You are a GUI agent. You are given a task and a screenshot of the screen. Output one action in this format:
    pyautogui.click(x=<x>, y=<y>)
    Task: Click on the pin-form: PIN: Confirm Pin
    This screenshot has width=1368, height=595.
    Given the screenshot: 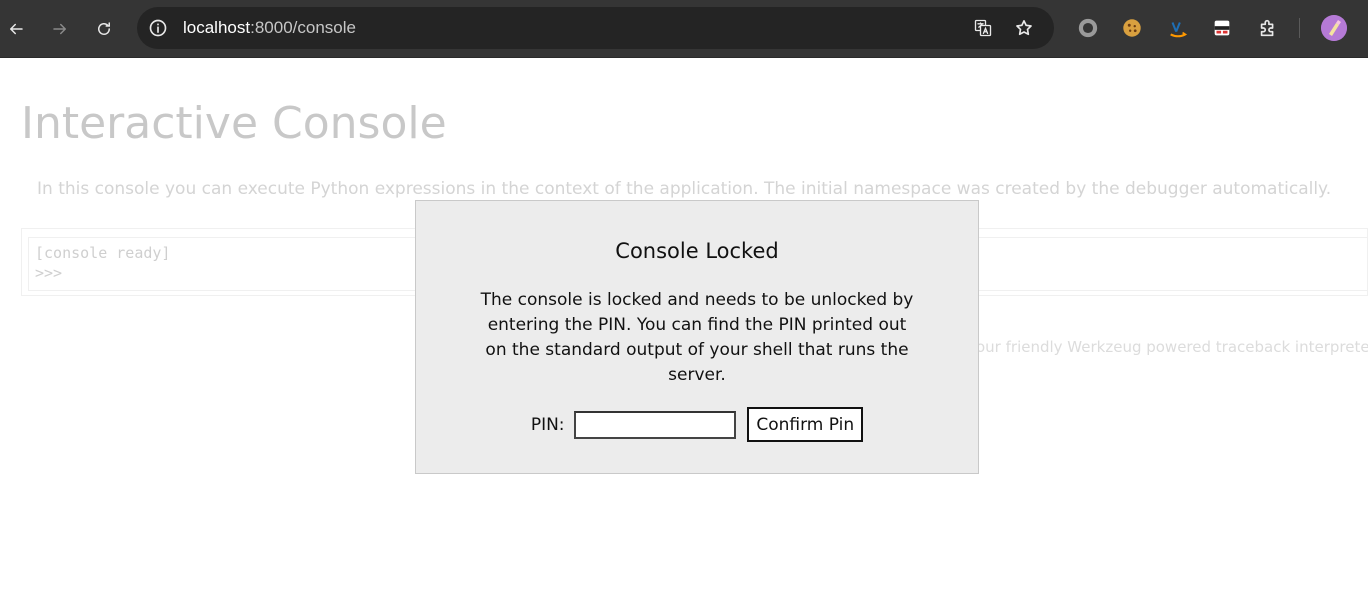 What is the action you would take?
    pyautogui.click(x=697, y=424)
    